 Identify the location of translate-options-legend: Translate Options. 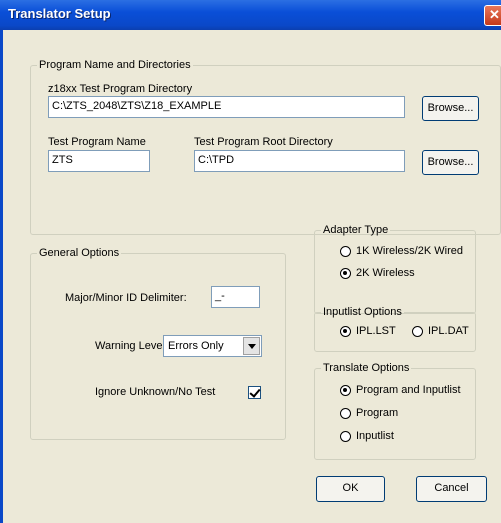
(366, 368).